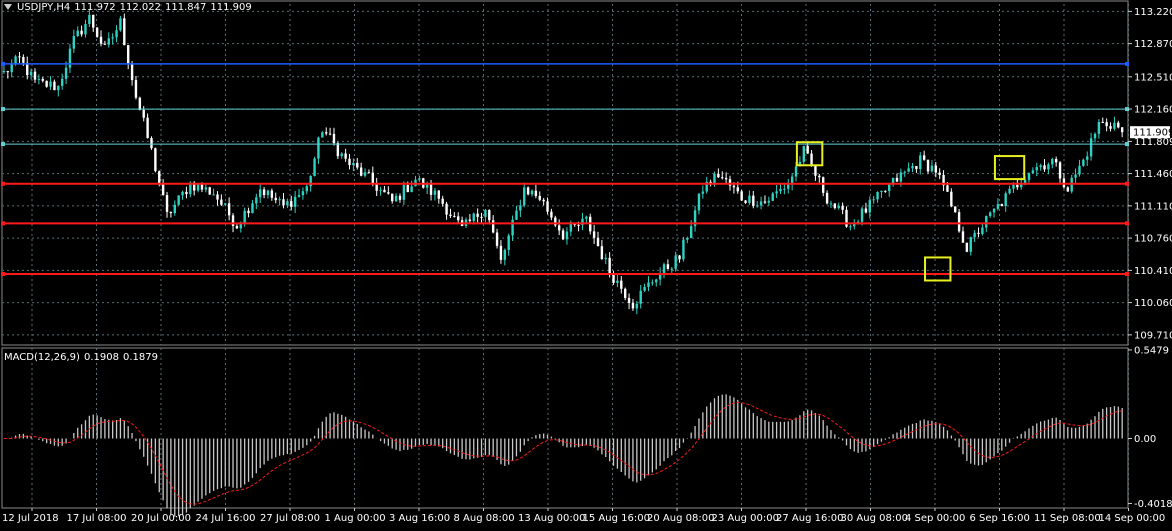 This screenshot has height=531, width=1172. I want to click on time-axis-label: 30 Aug 08:00, so click(874, 518).